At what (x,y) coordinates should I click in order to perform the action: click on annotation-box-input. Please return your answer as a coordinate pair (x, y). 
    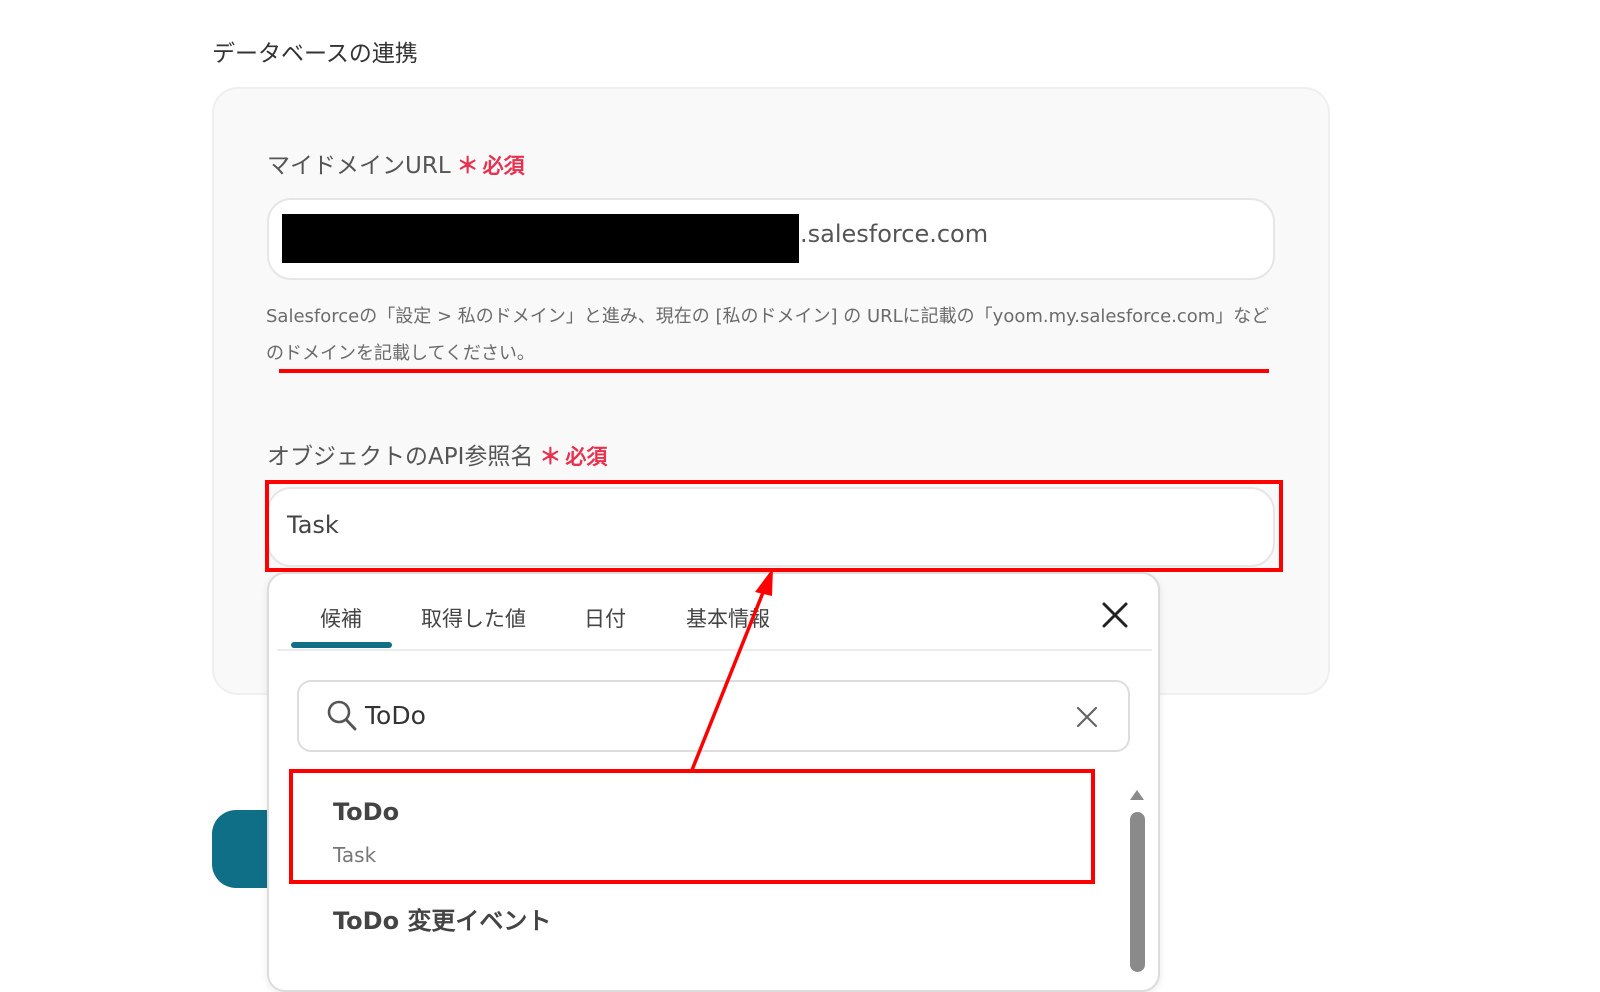
    Looking at the image, I should click on (774, 526).